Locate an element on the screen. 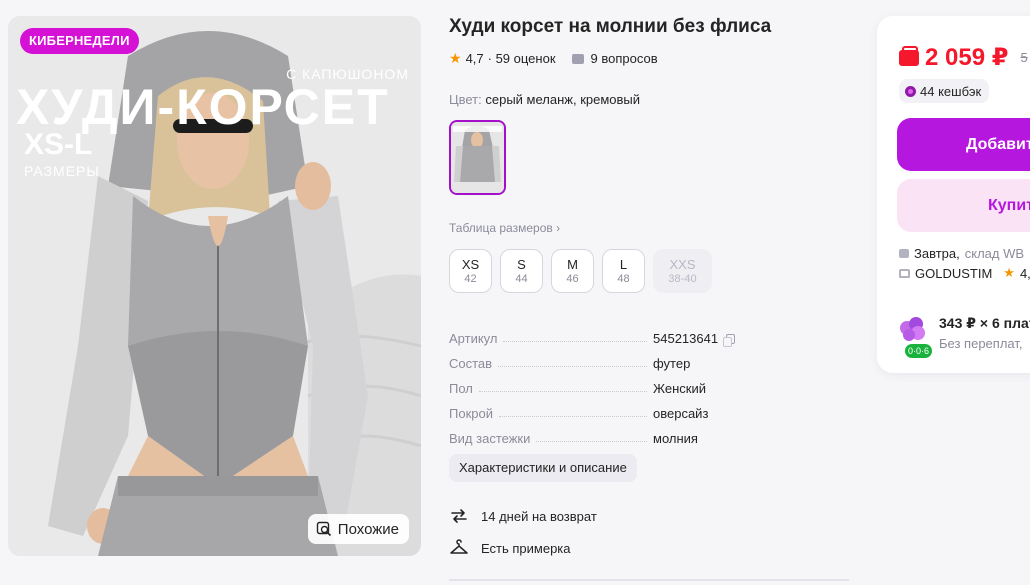 Image resolution: width=1030 pixels, height=585 pixels. reviews-count: · 59 оценок is located at coordinates (522, 58).